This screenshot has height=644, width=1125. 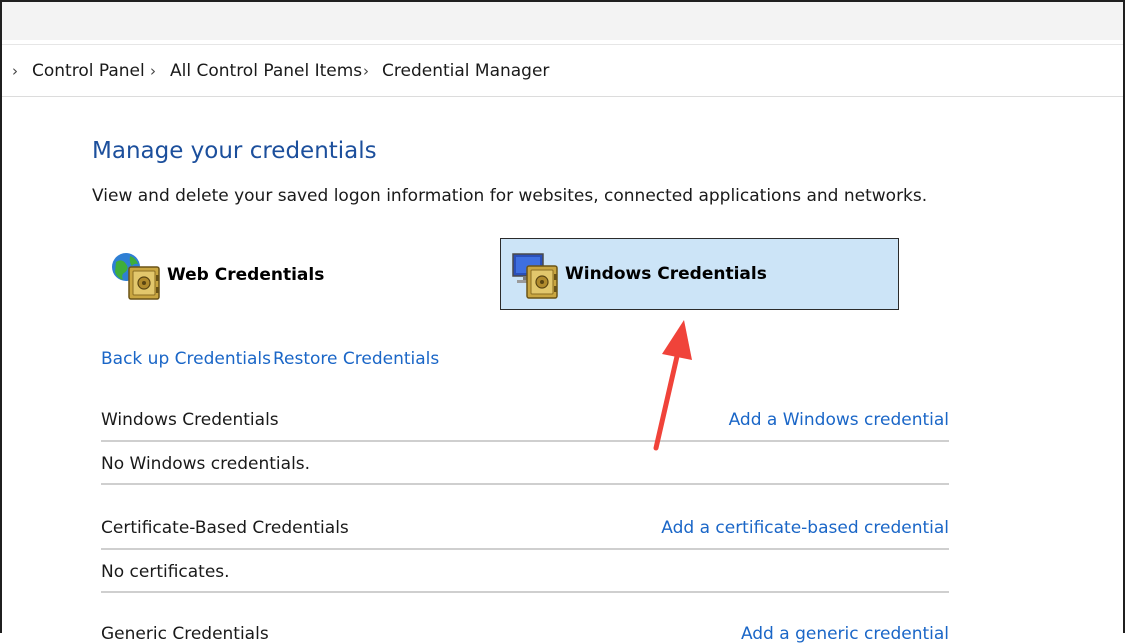 What do you see at coordinates (839, 420) in the screenshot?
I see `add-windows-credential-link: Add a Windows credential` at bounding box center [839, 420].